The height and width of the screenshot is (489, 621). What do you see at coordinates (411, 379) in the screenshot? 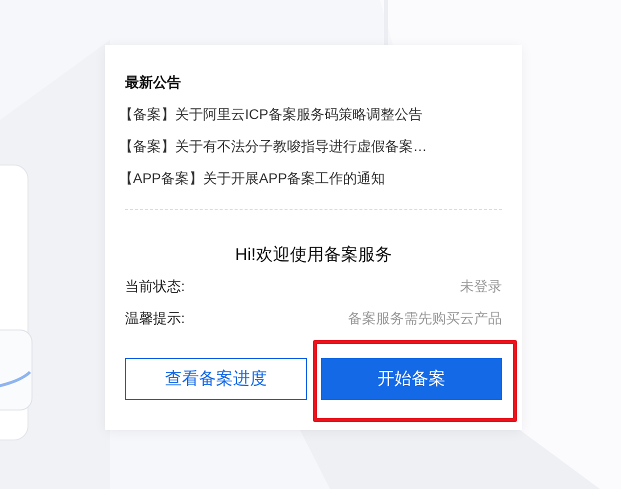
I see `start-button: 开始备案` at bounding box center [411, 379].